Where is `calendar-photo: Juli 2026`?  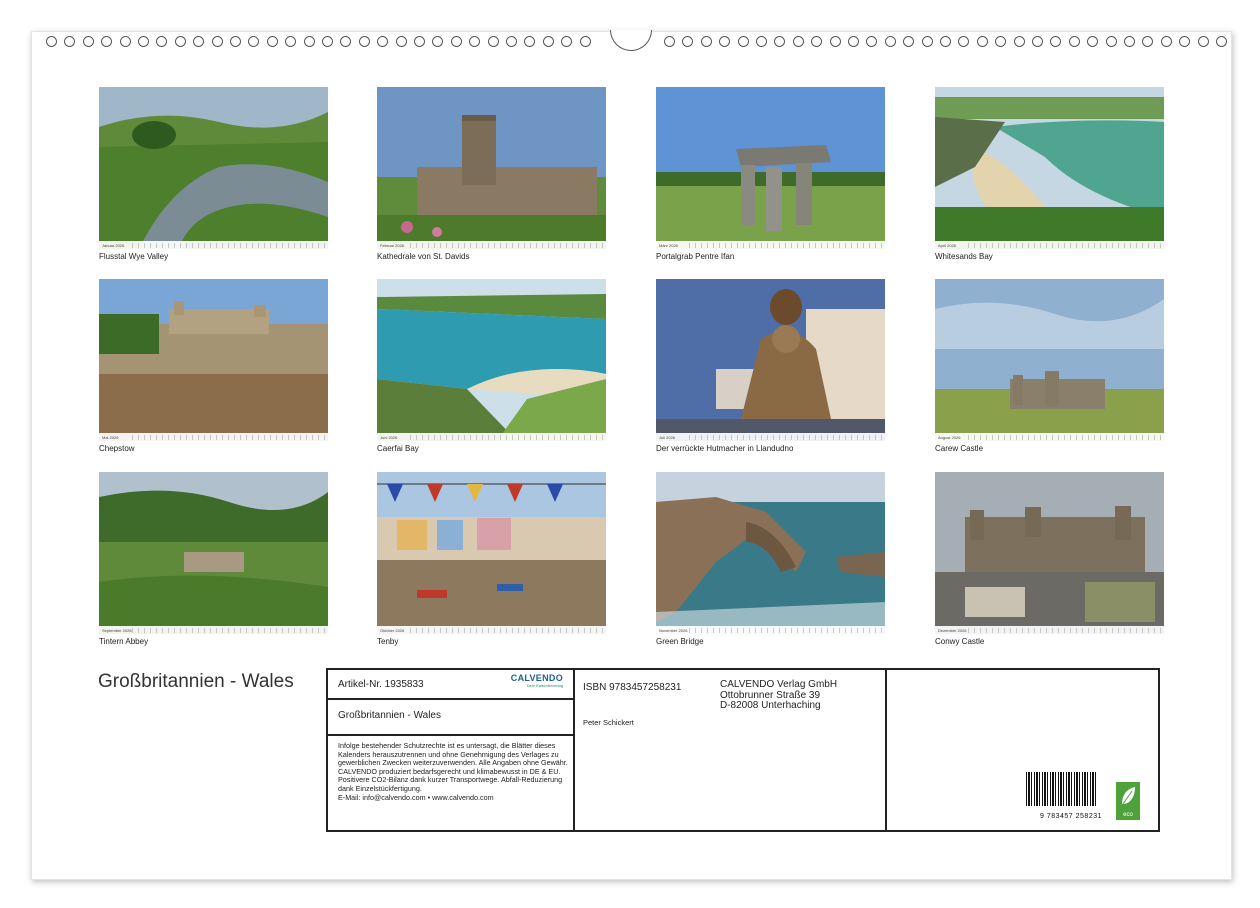
calendar-photo: Juli 2026 is located at coordinates (770, 360).